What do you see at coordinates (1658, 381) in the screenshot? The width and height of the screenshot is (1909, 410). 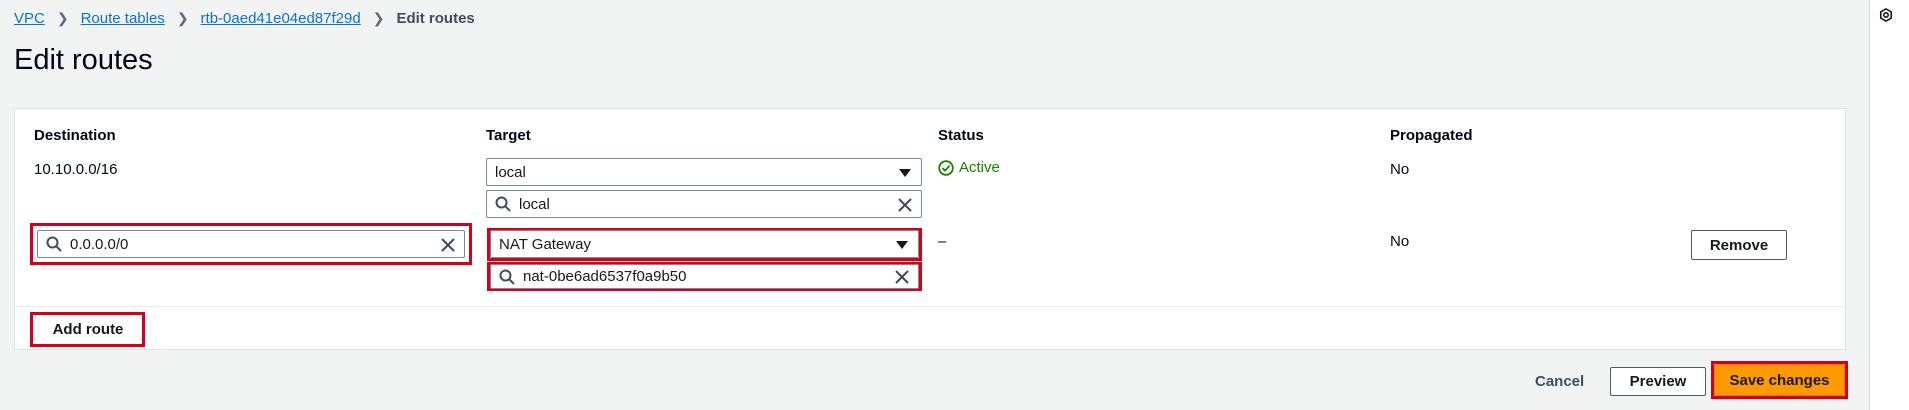 I see `preview-button: Preview` at bounding box center [1658, 381].